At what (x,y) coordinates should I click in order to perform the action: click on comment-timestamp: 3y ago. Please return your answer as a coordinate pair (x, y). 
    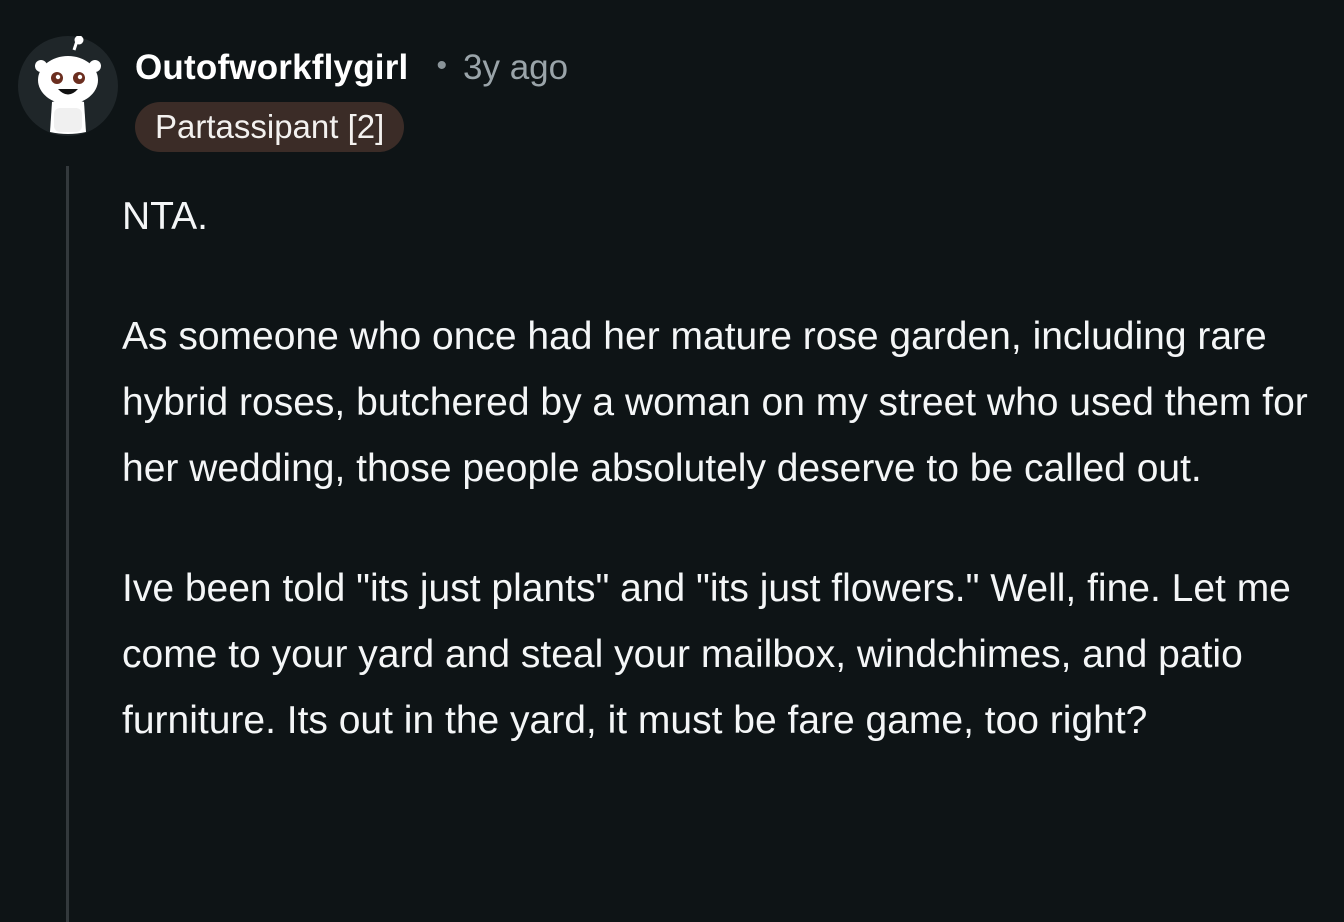
    Looking at the image, I should click on (515, 68).